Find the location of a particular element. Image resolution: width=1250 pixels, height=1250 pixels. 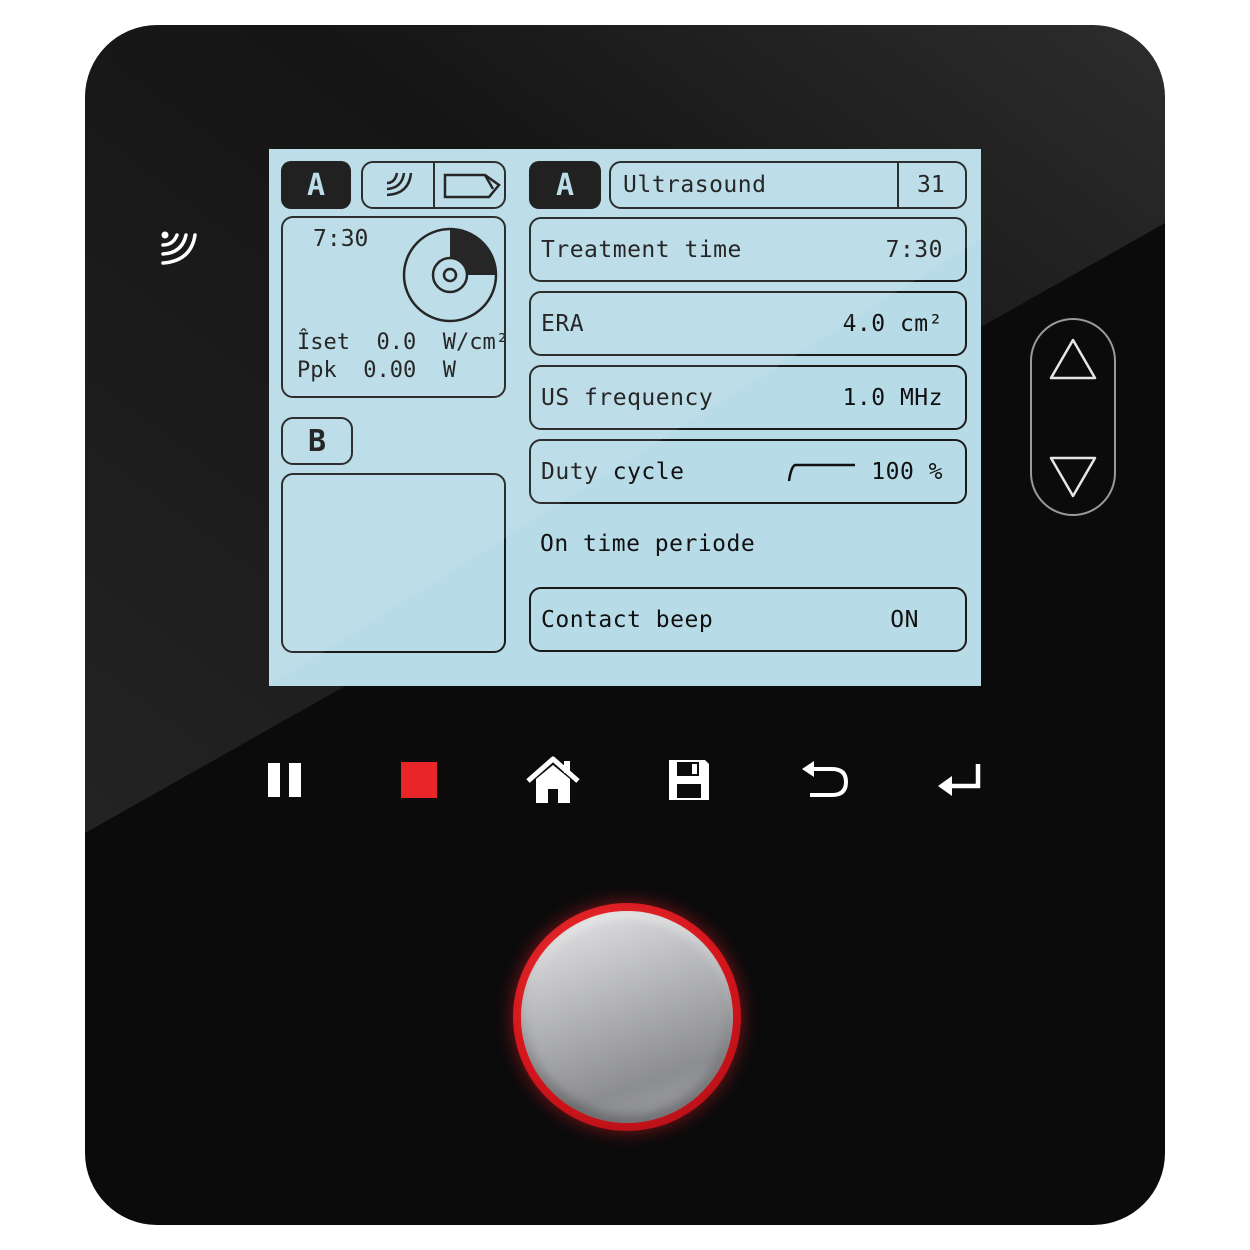

channel-a-time: 7:30 is located at coordinates (341, 239).